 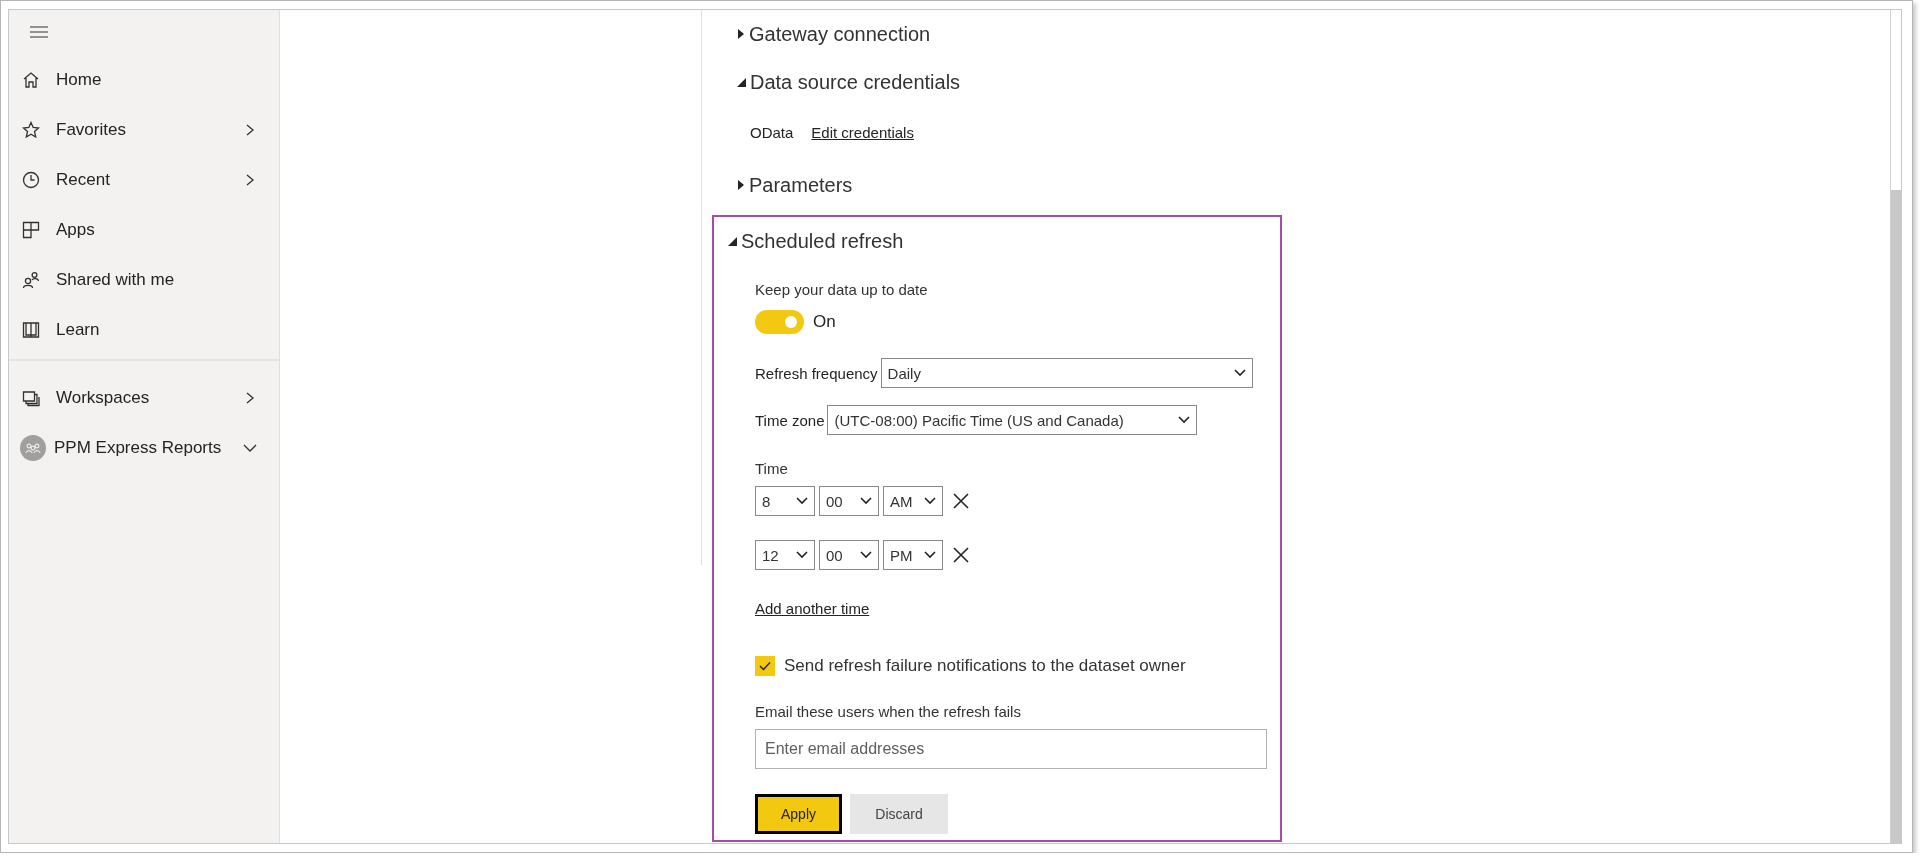 What do you see at coordinates (888, 711) in the screenshot?
I see `field-label: Email these users when the refresh fails` at bounding box center [888, 711].